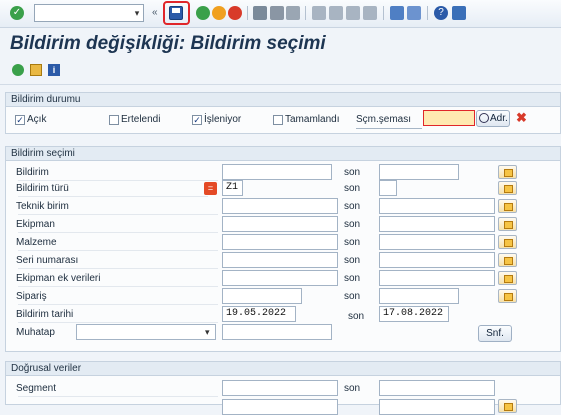 The height and width of the screenshot is (415, 561). Describe the element at coordinates (280, 206) in the screenshot. I see `technical-object-from-input` at that location.